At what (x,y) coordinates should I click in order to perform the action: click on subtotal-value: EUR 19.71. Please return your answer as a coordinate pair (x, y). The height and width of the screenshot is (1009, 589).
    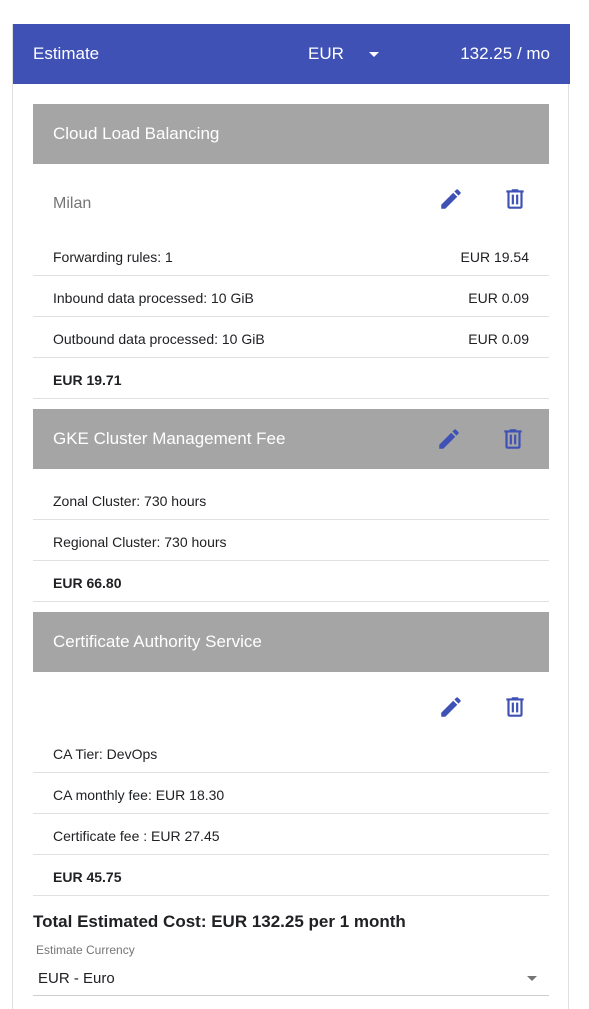
    Looking at the image, I should click on (87, 380).